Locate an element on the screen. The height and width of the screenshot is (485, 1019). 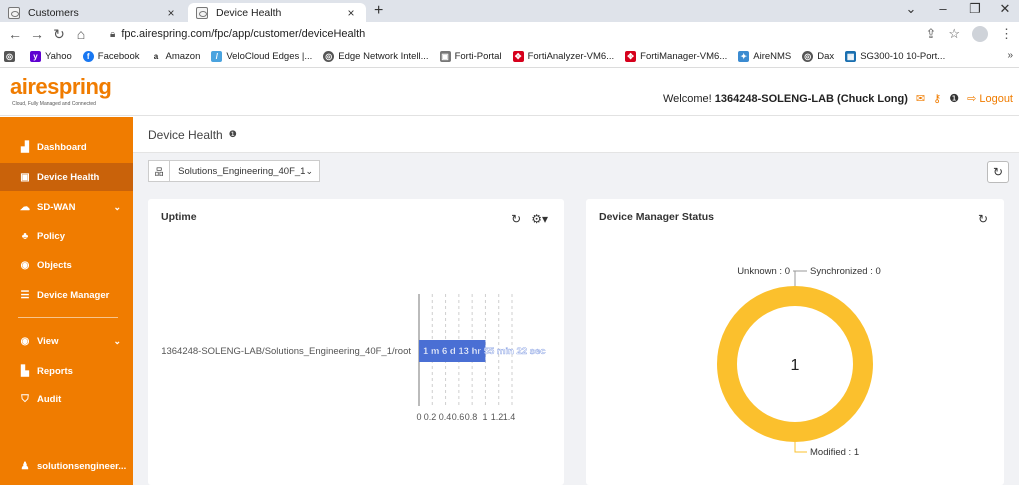
profile-avatar-icon is located at coordinates (980, 34).